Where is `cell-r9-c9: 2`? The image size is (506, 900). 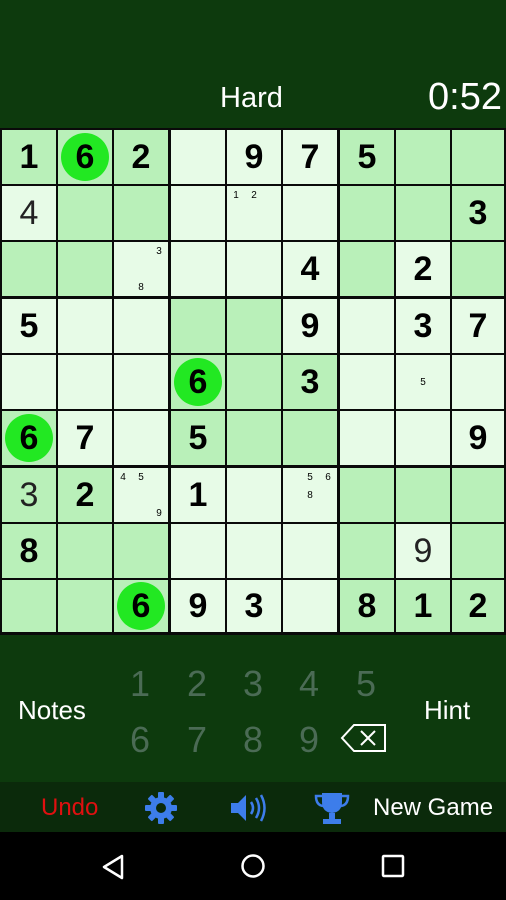
cell-r9-c9: 2 is located at coordinates (478, 606).